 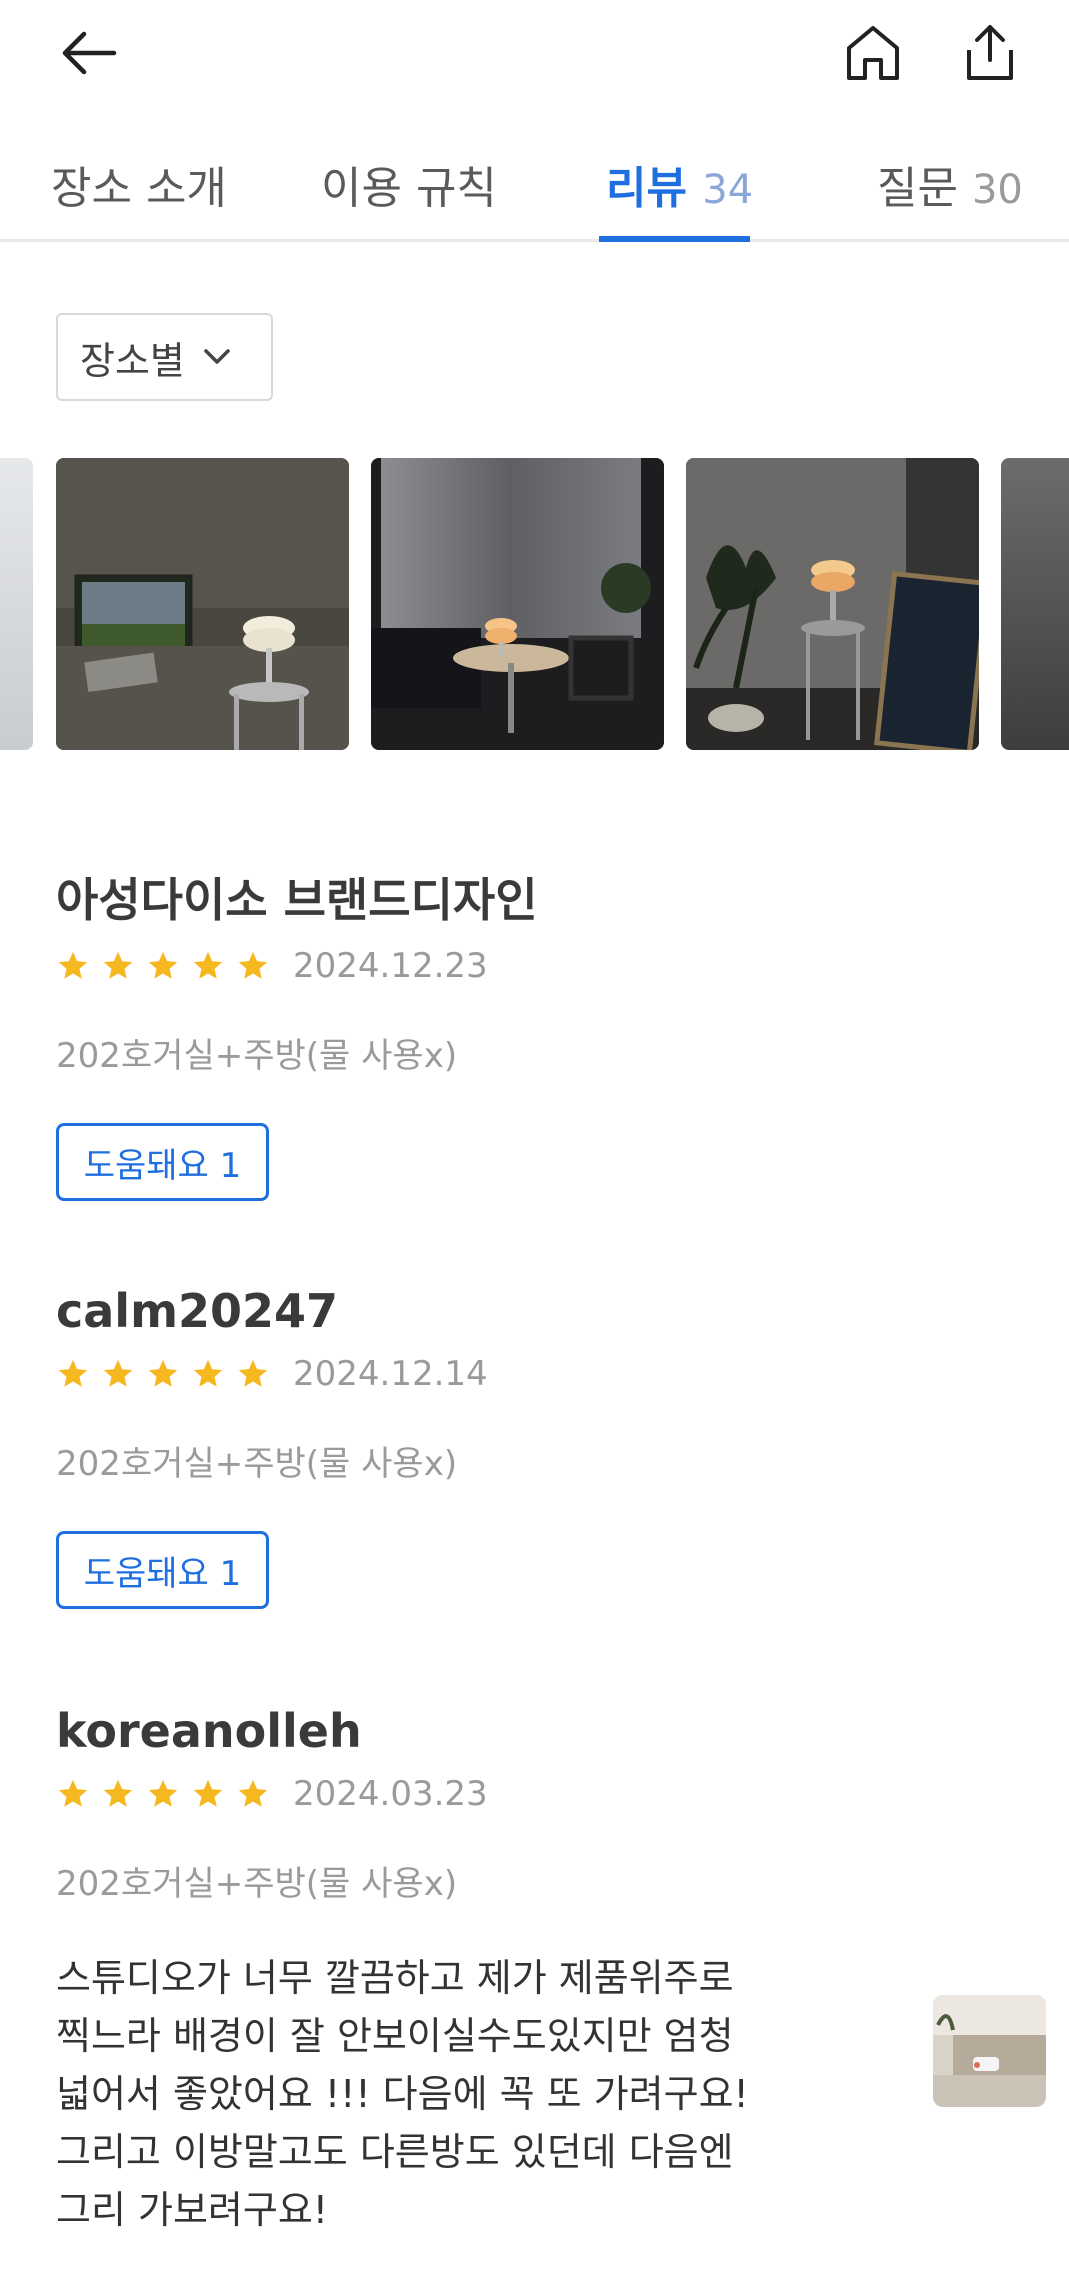 I want to click on location-filter-dropdown: 장소별, so click(x=164, y=357).